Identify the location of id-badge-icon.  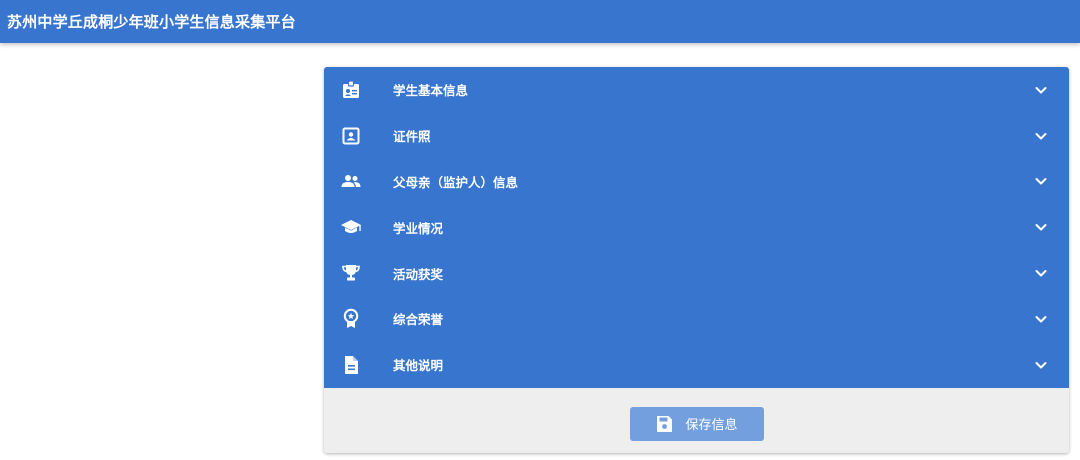
(351, 90).